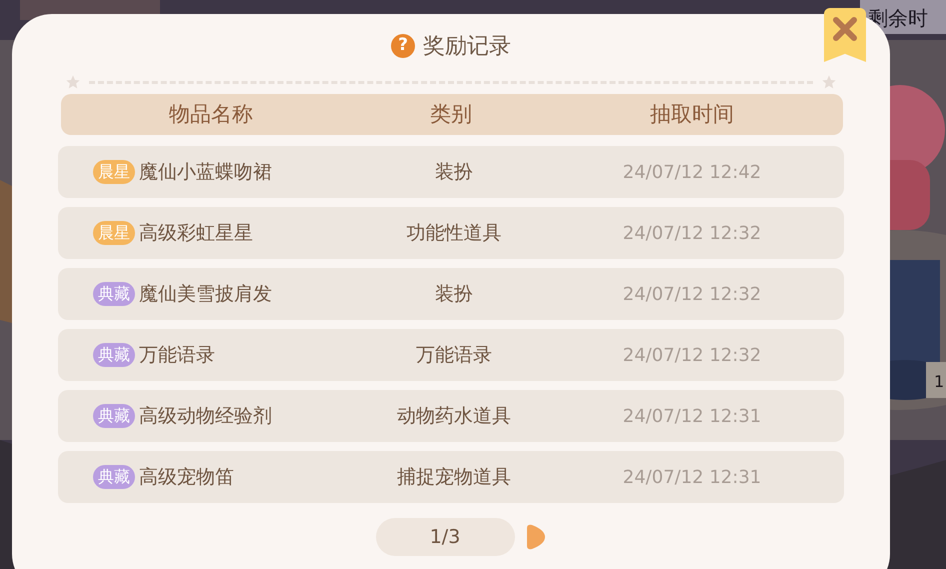 This screenshot has height=569, width=946. What do you see at coordinates (403, 46) in the screenshot?
I see `help-icon: ?` at bounding box center [403, 46].